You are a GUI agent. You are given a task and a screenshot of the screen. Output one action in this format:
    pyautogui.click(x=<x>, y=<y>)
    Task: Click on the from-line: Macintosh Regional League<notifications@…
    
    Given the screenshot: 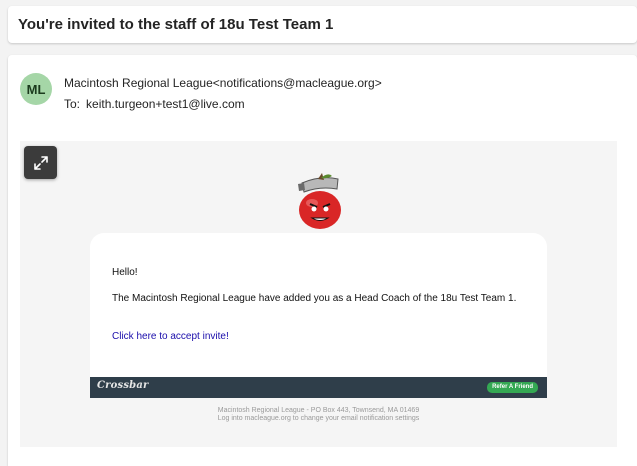 What is the action you would take?
    pyautogui.click(x=223, y=83)
    